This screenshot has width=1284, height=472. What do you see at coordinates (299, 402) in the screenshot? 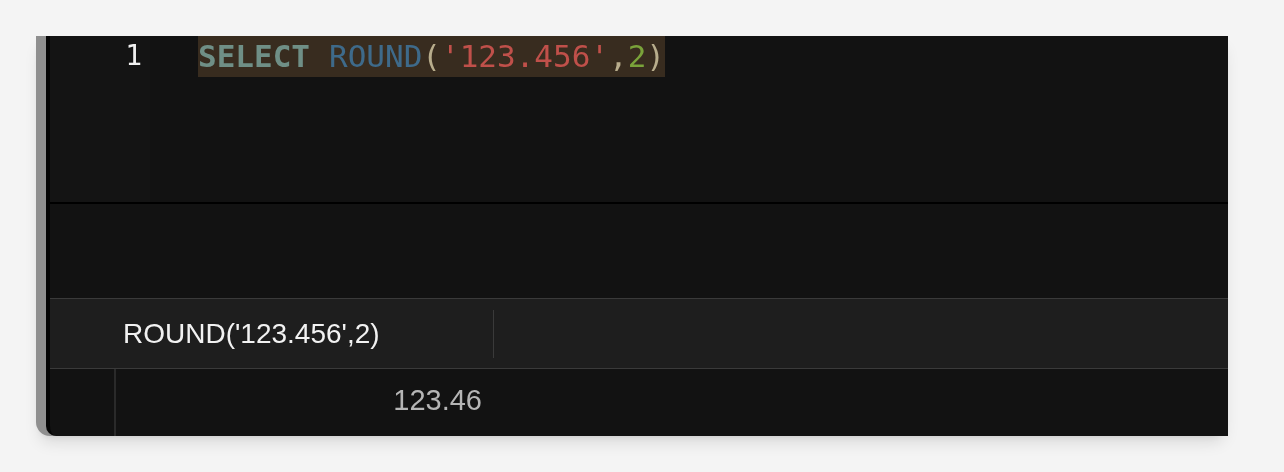
I see `table-cell: 123.46` at bounding box center [299, 402].